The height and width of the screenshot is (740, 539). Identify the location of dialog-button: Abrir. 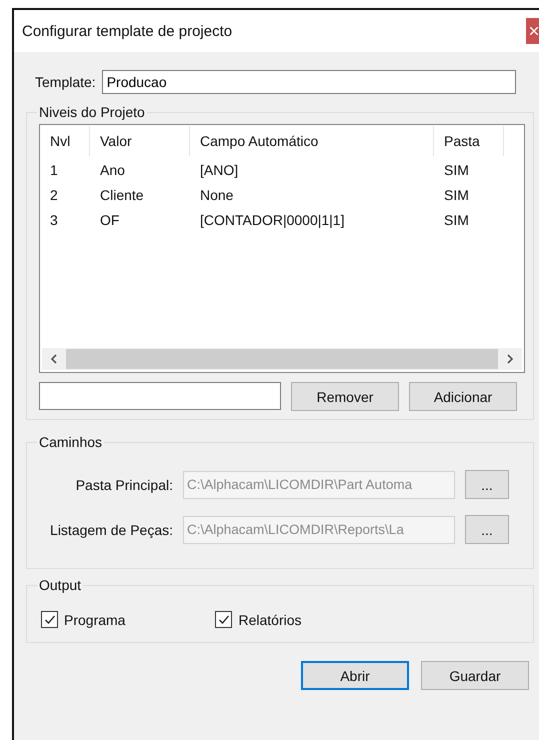
(355, 675).